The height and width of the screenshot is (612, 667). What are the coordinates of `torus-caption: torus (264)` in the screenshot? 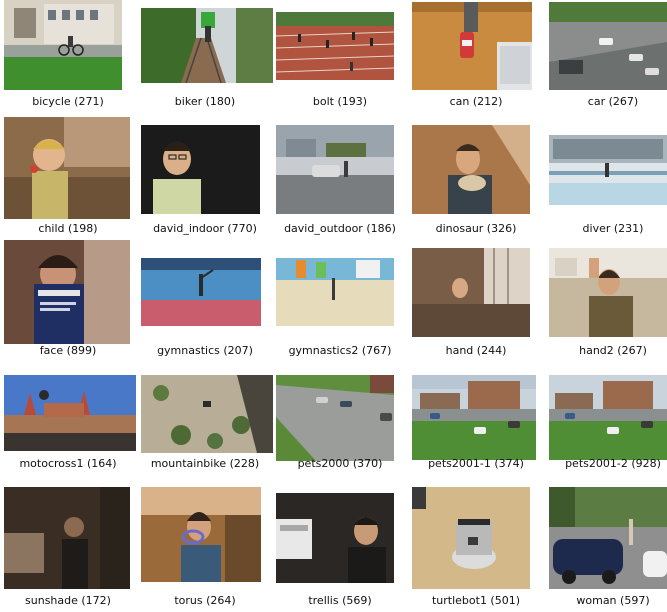 It's located at (205, 600).